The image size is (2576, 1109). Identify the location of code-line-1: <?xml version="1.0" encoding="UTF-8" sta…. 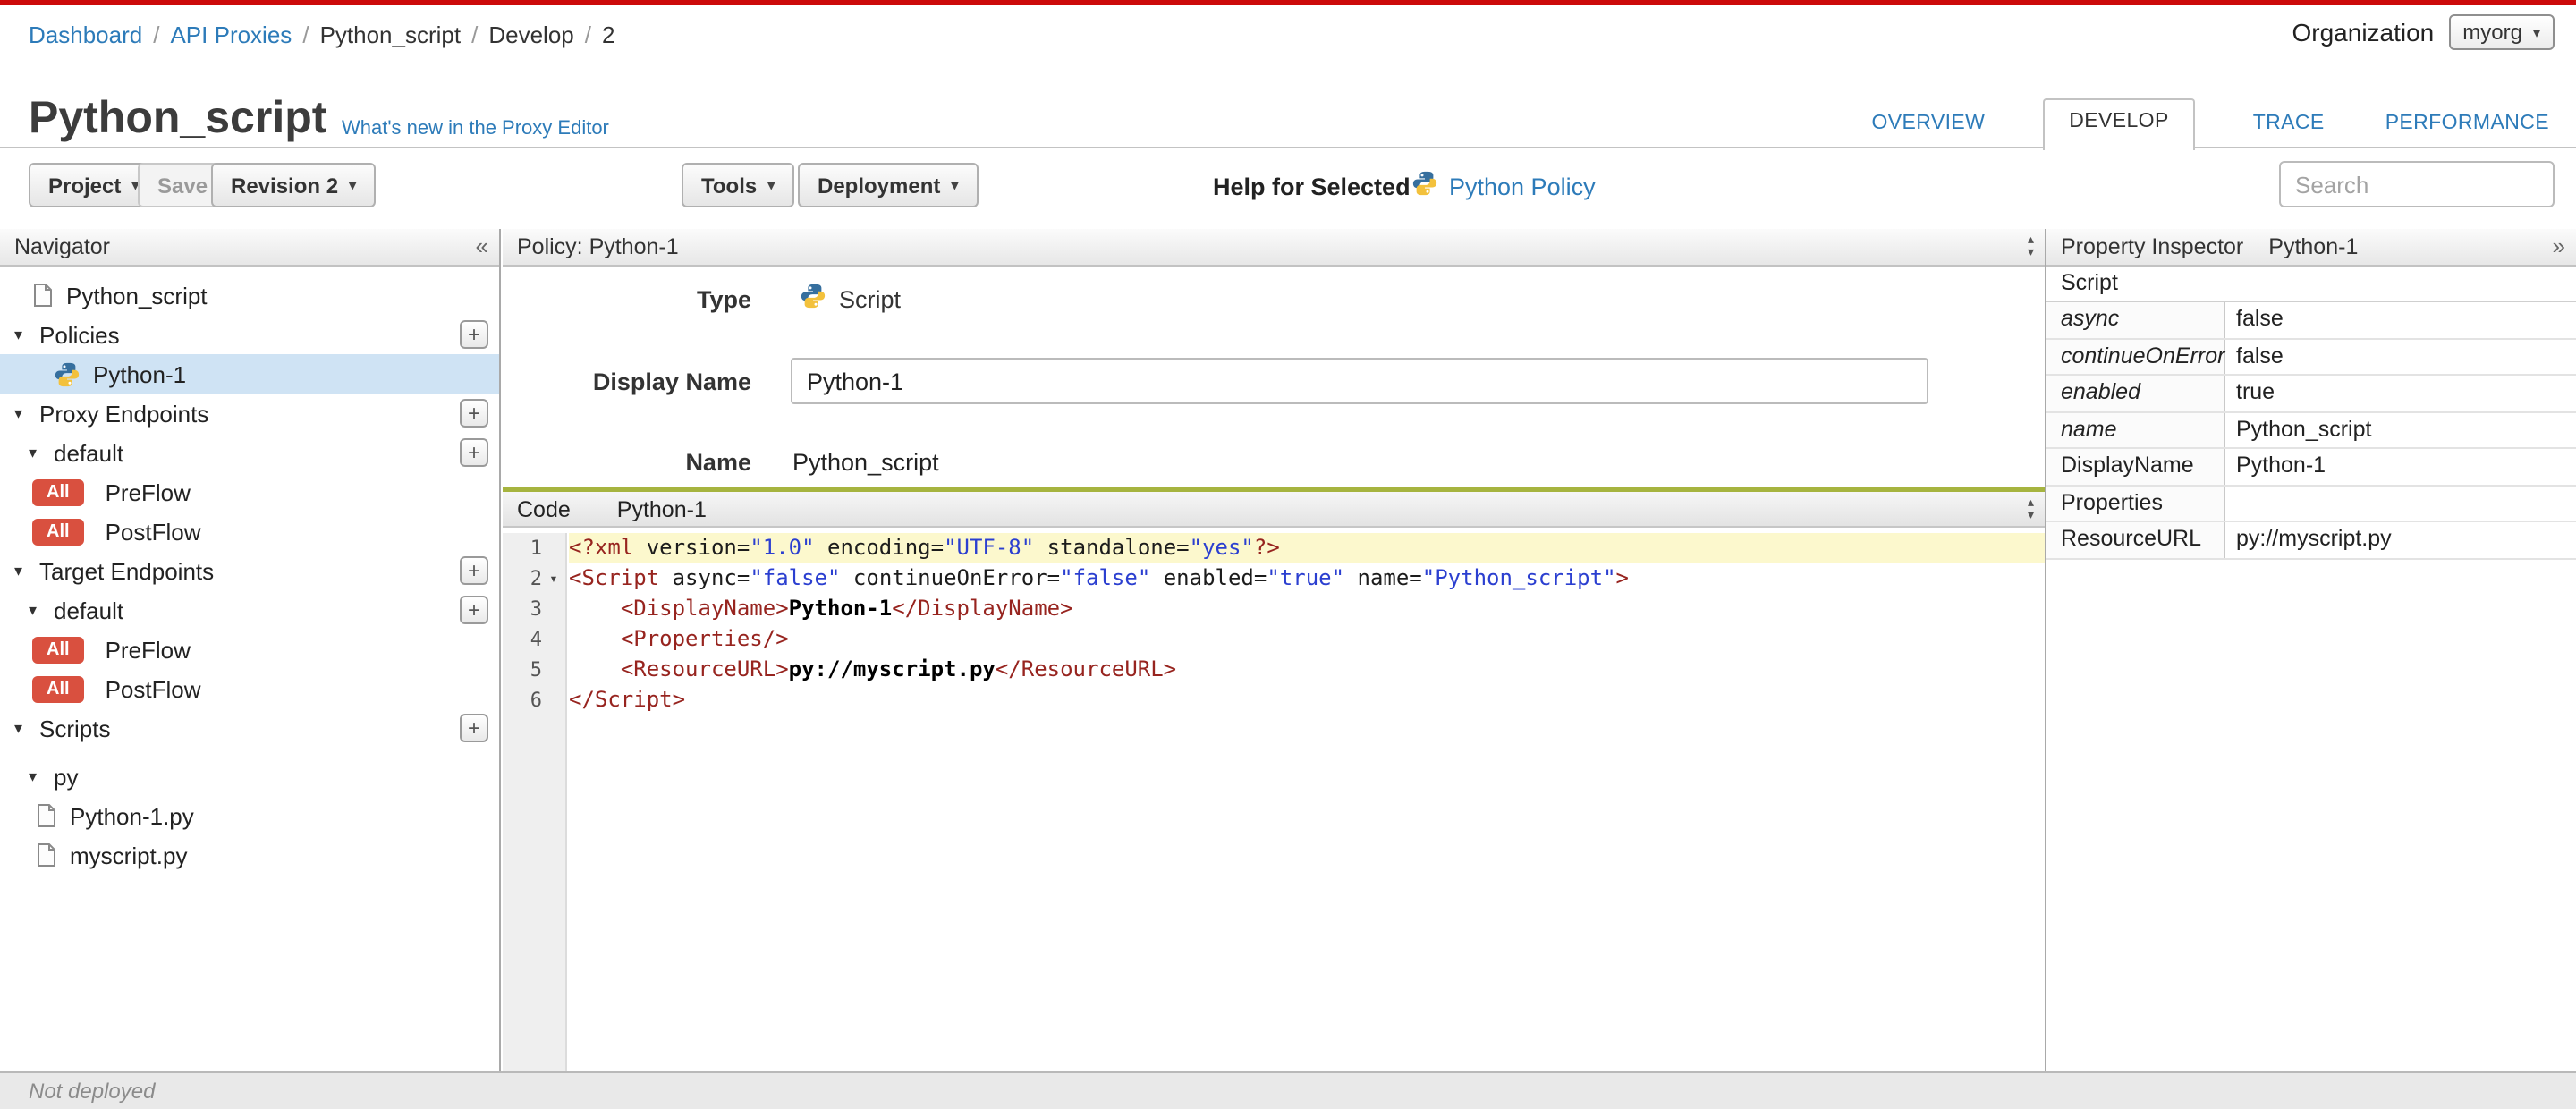
(1307, 548).